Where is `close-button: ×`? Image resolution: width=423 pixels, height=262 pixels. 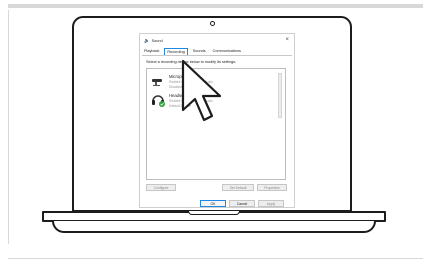
close-button: × is located at coordinates (287, 40).